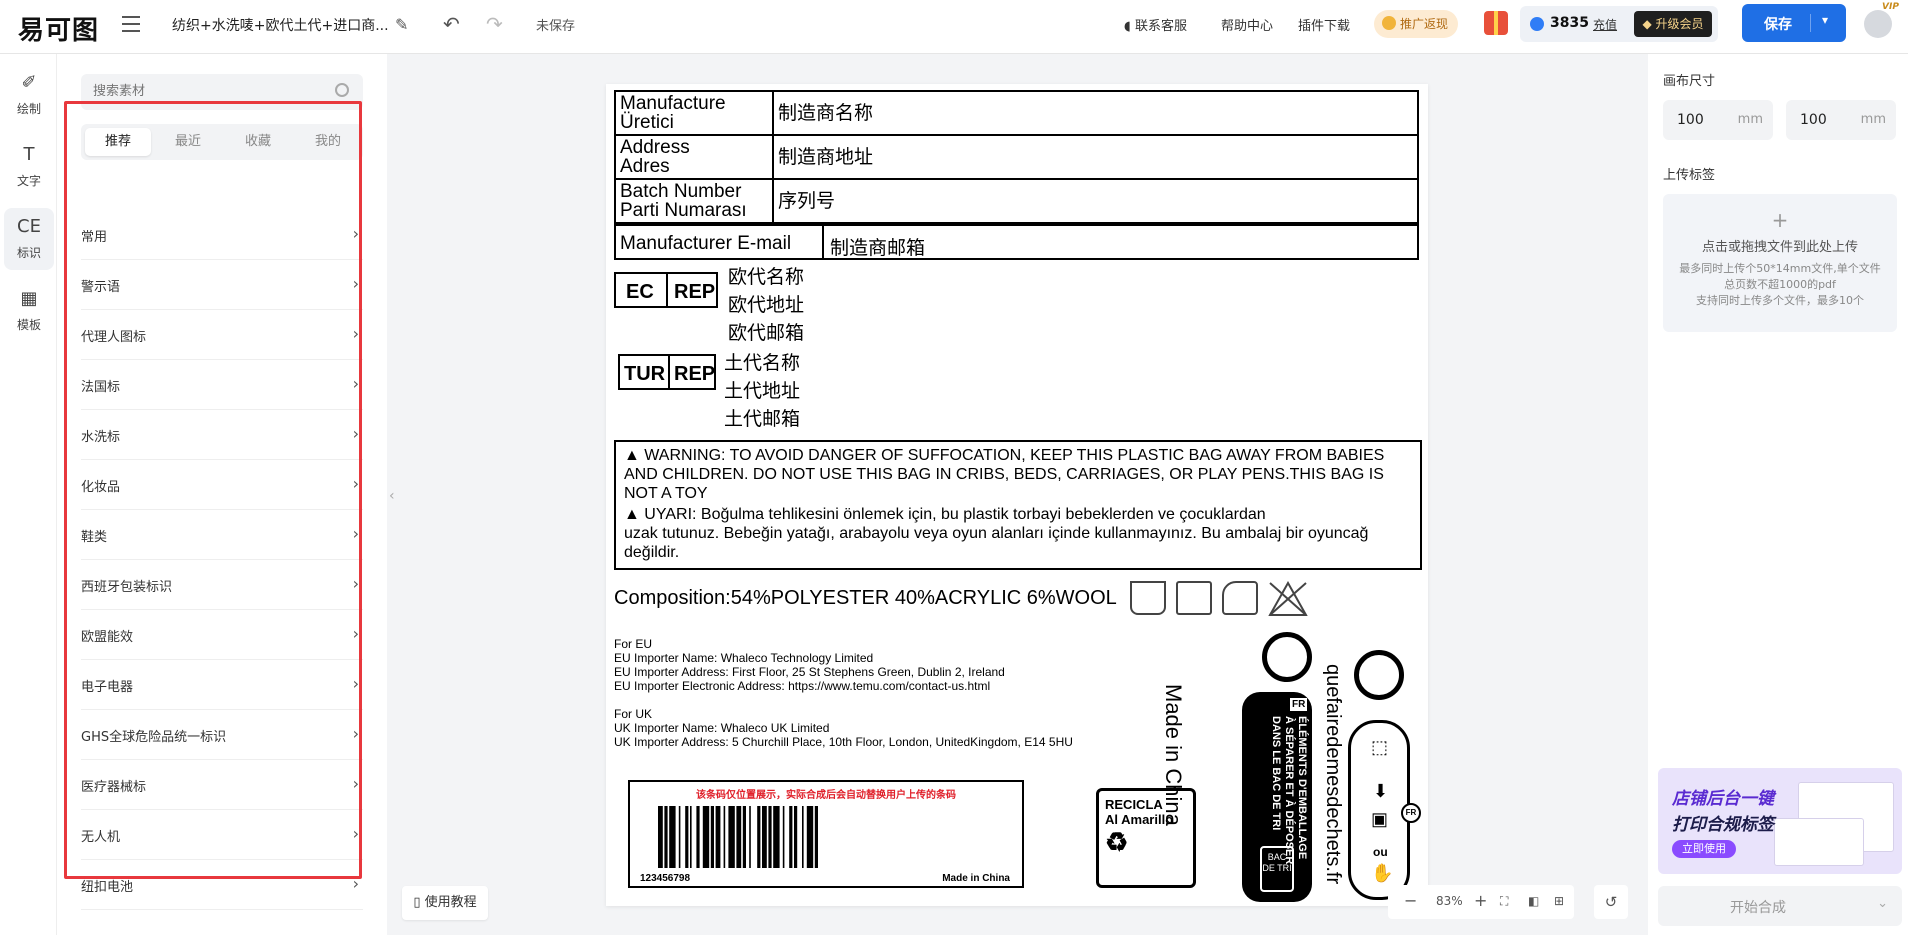 The height and width of the screenshot is (935, 1908). Describe the element at coordinates (29, 239) in the screenshot. I see `rail-item-mark: CE 标识` at that location.